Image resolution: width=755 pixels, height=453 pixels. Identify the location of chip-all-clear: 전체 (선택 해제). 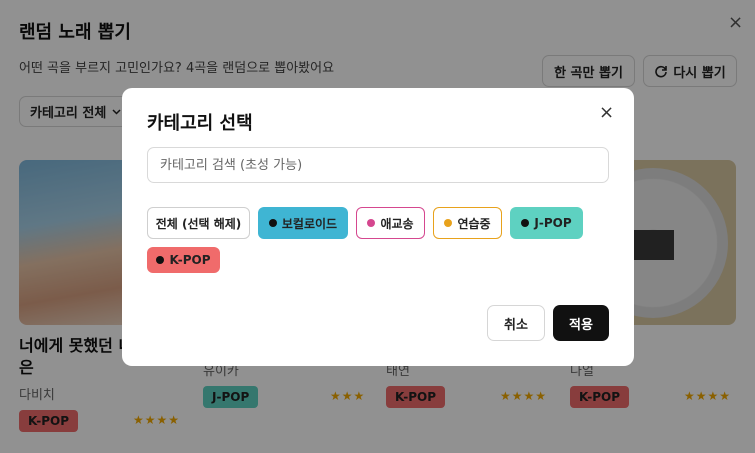
(198, 223).